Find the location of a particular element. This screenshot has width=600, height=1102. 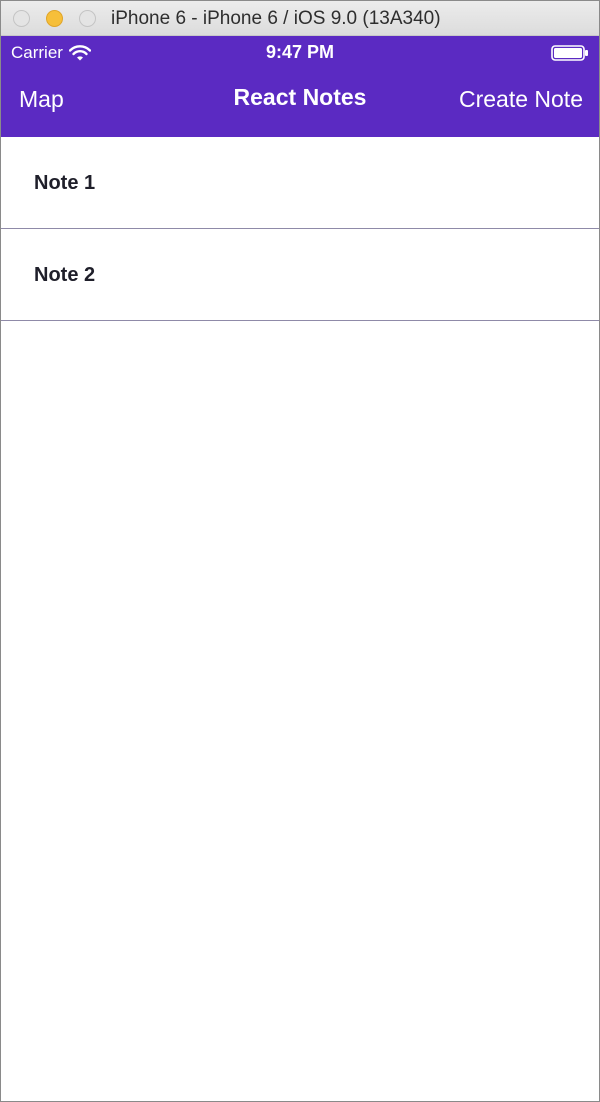

list-item: Note 2 is located at coordinates (300, 275).